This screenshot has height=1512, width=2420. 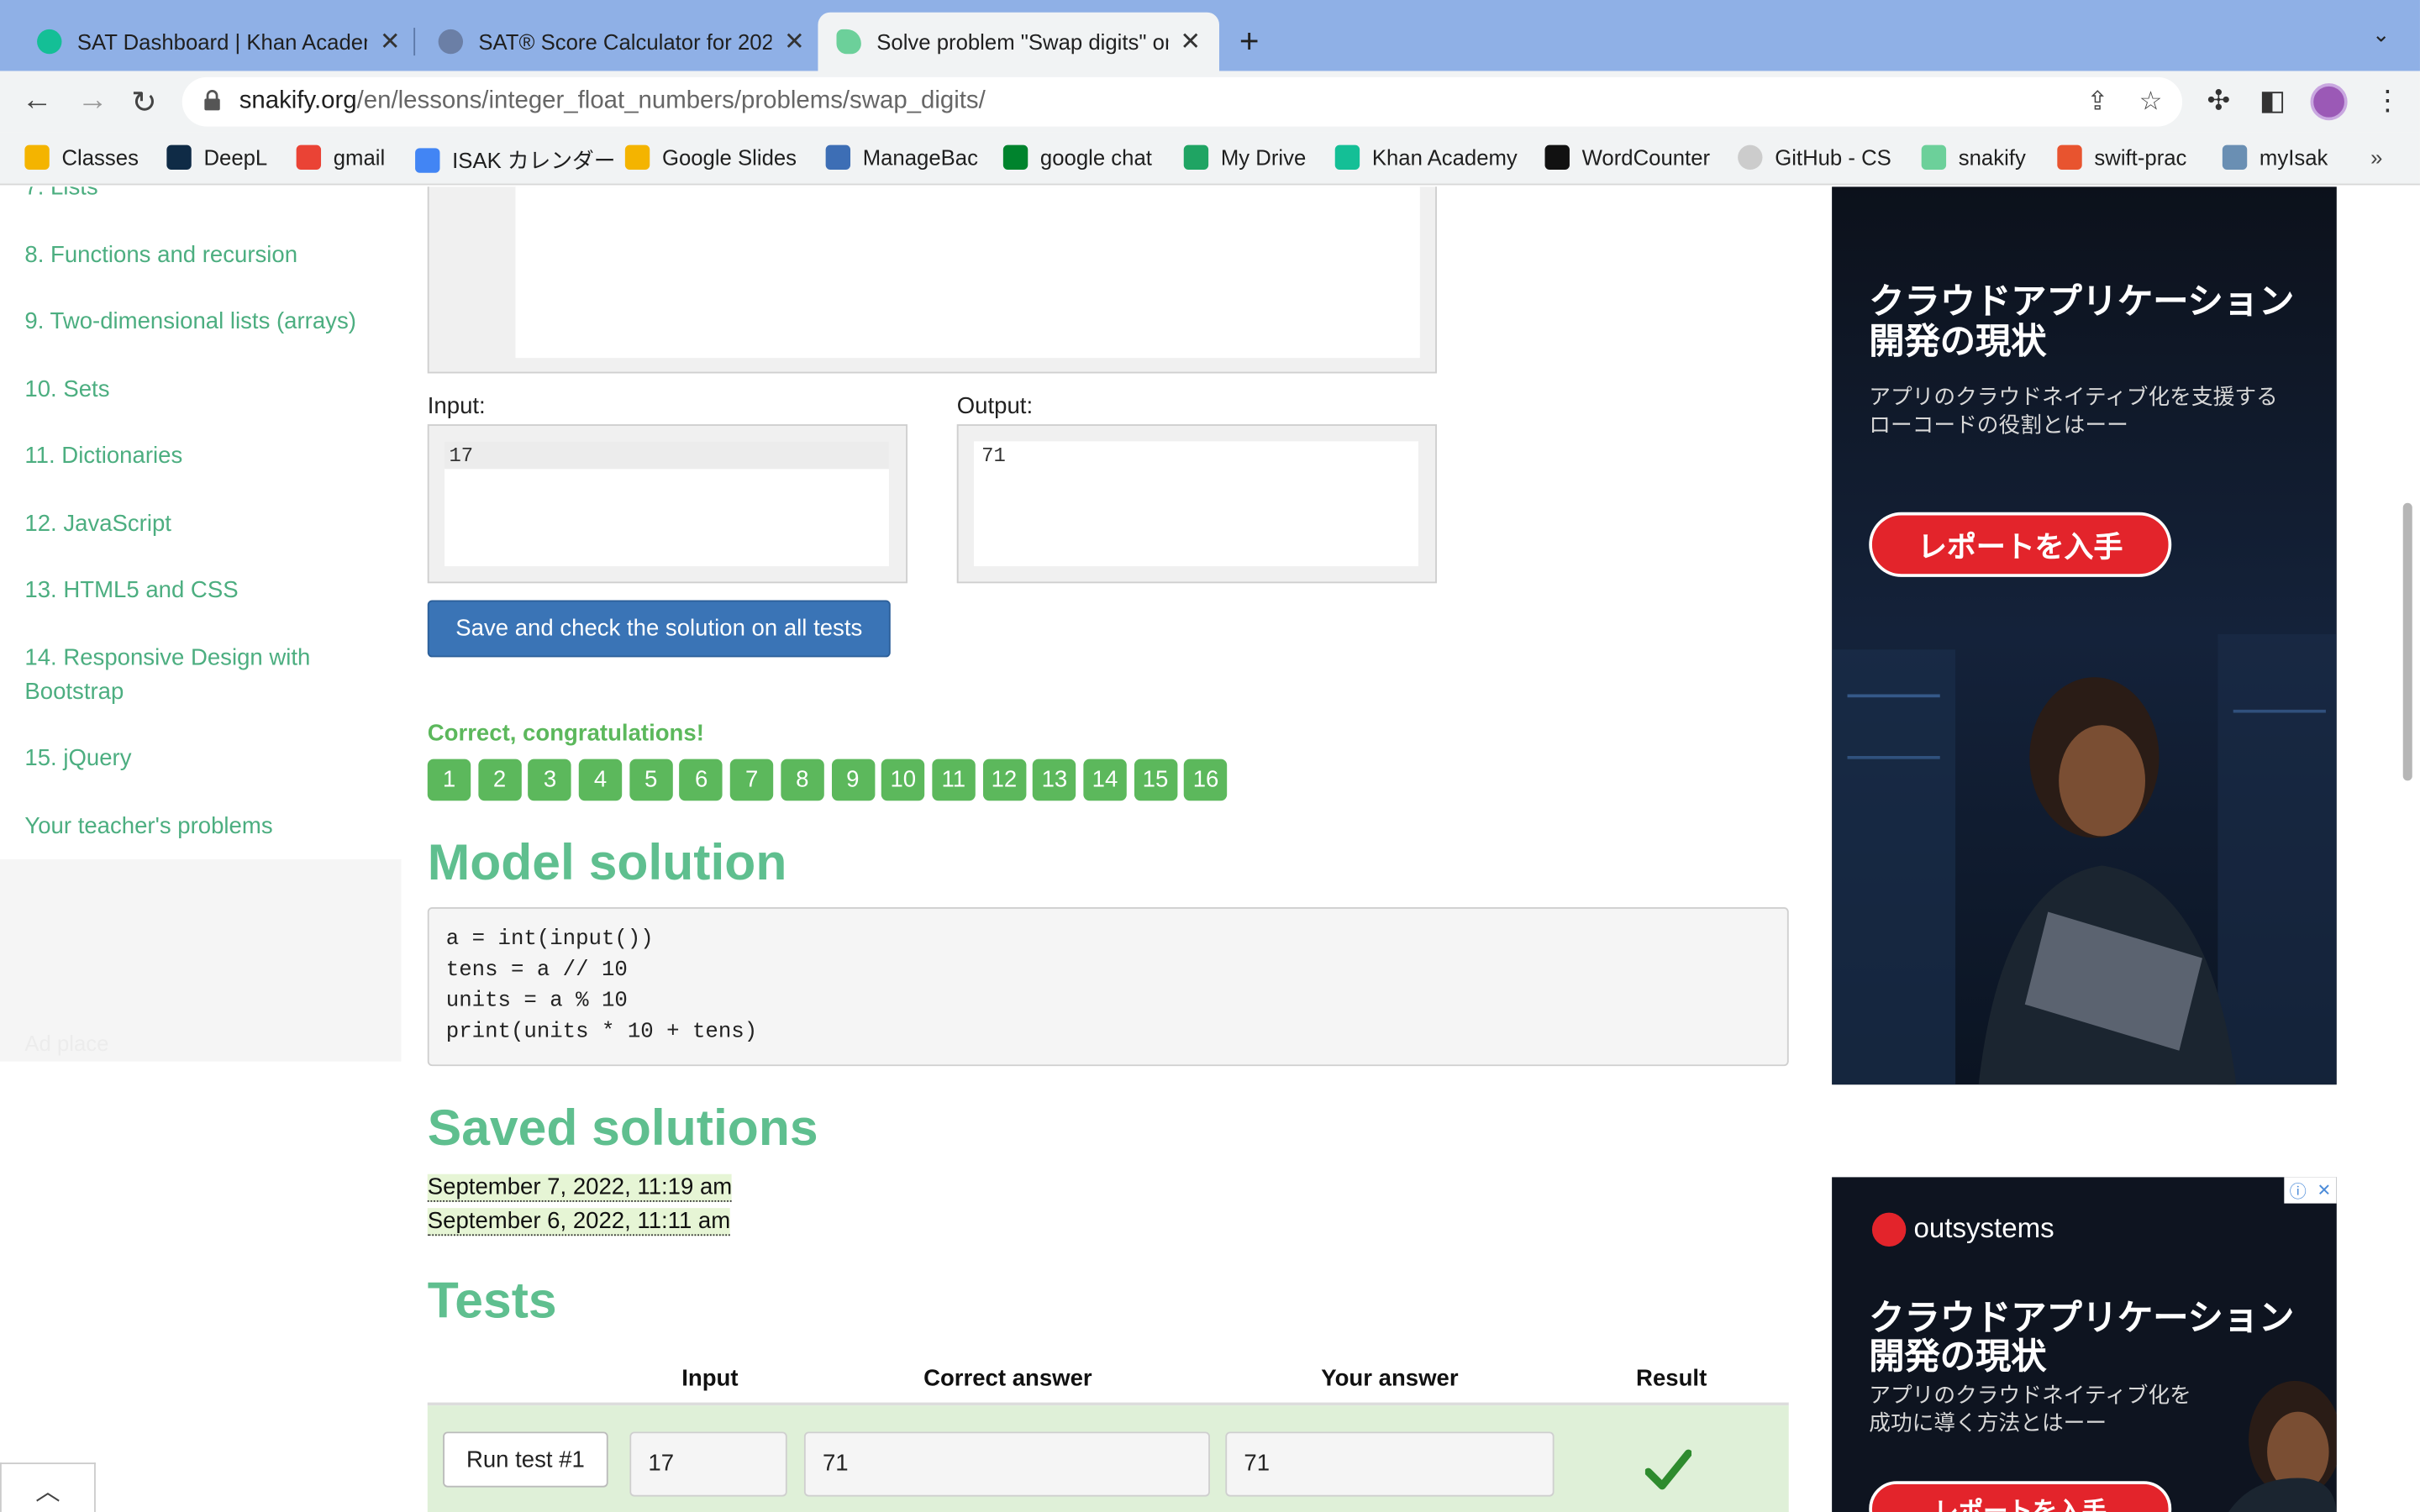 I want to click on column-header-input: Input, so click(x=710, y=1378).